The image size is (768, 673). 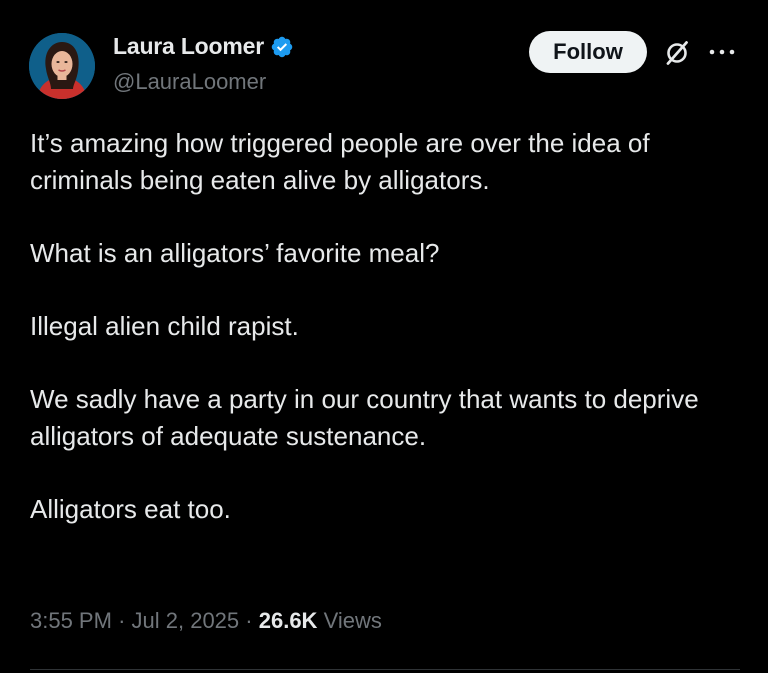 I want to click on tweet-meta: 3:55 PM · Jul 2, 2025 · 26.6K Views, so click(x=206, y=621).